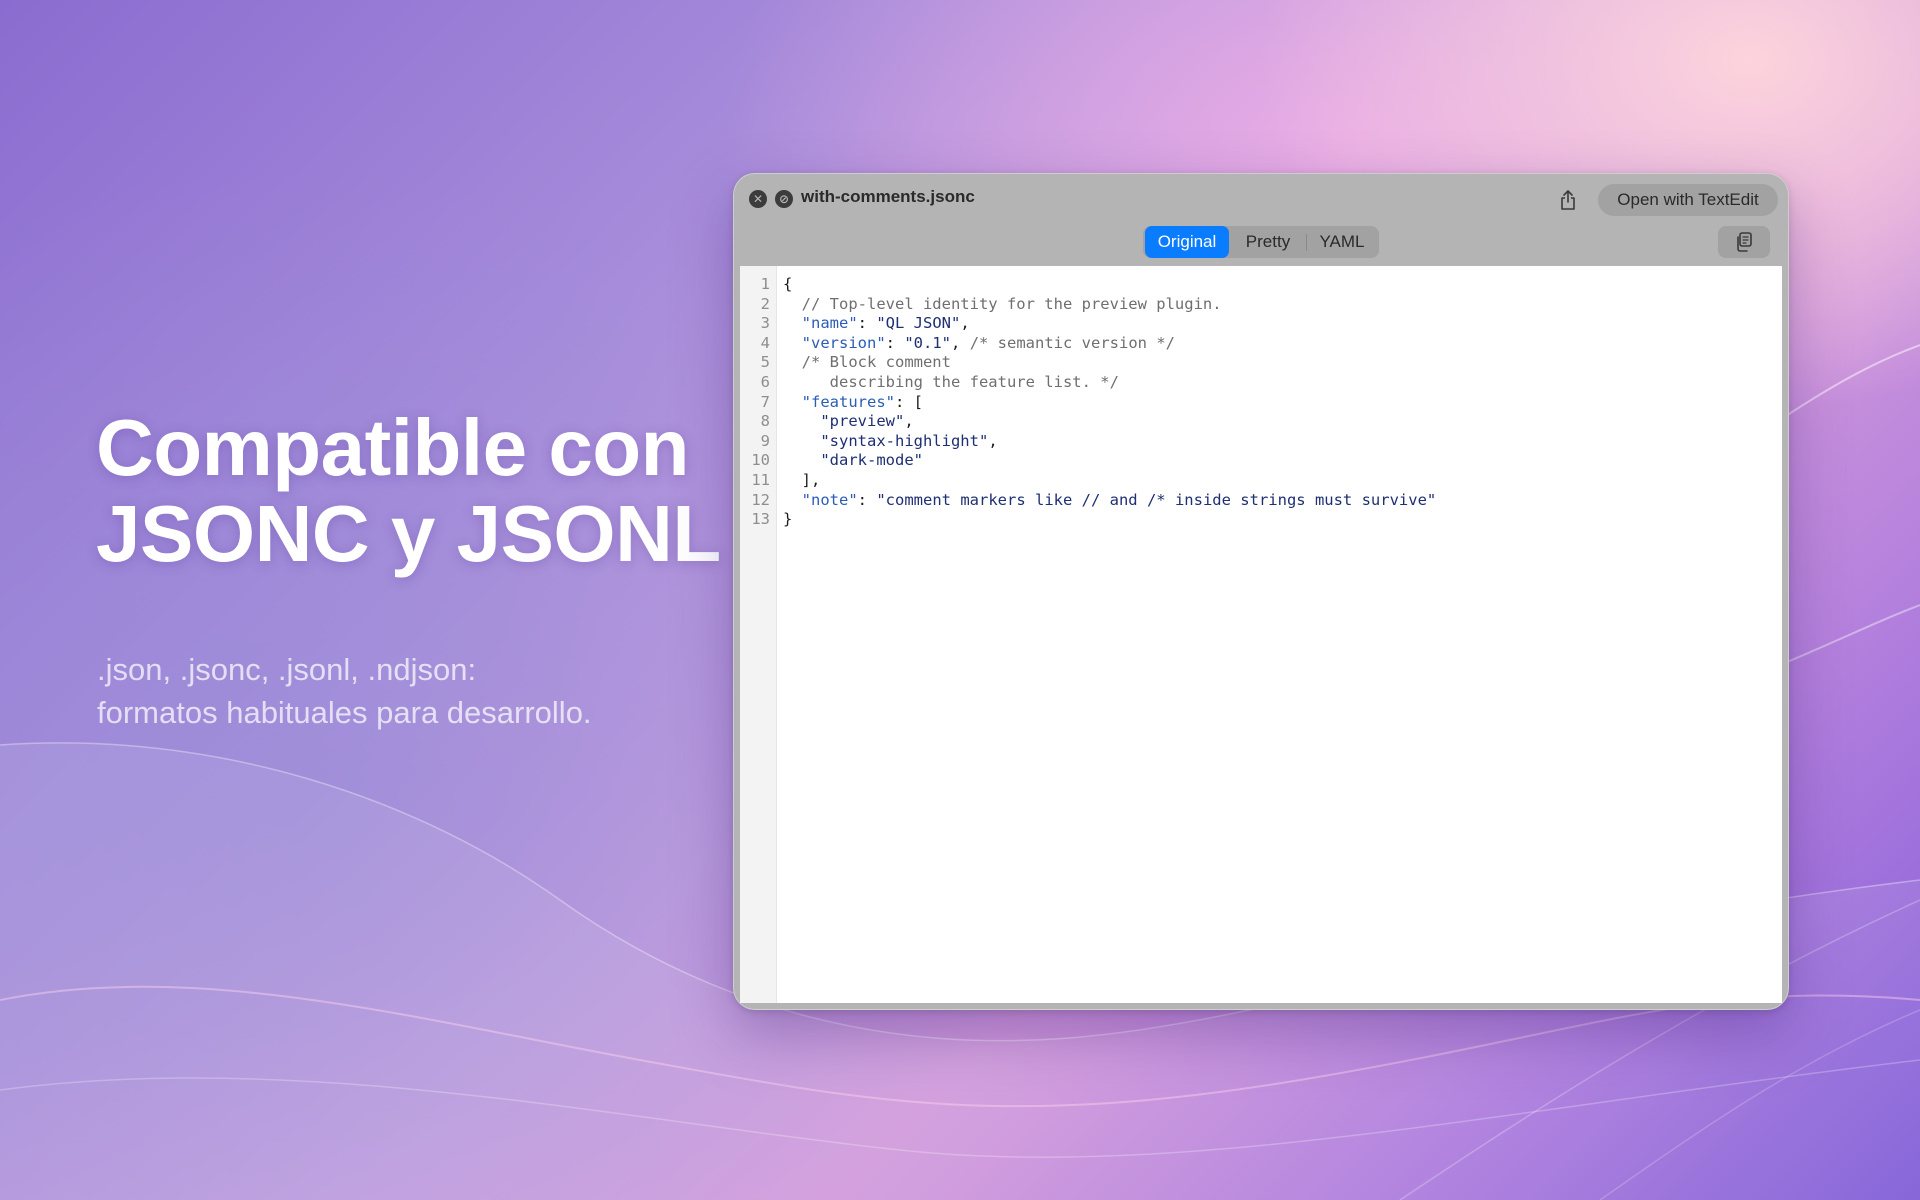  I want to click on share-icon, so click(1568, 200).